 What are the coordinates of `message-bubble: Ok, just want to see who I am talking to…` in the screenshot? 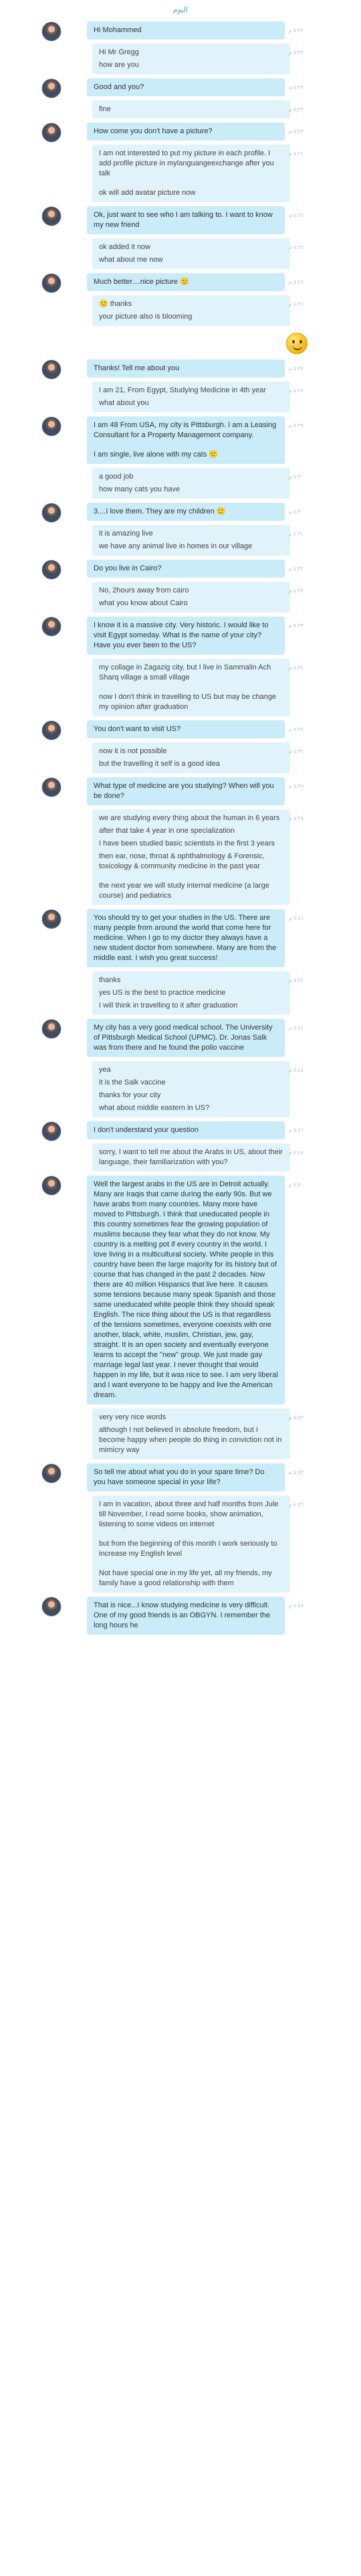 It's located at (186, 220).